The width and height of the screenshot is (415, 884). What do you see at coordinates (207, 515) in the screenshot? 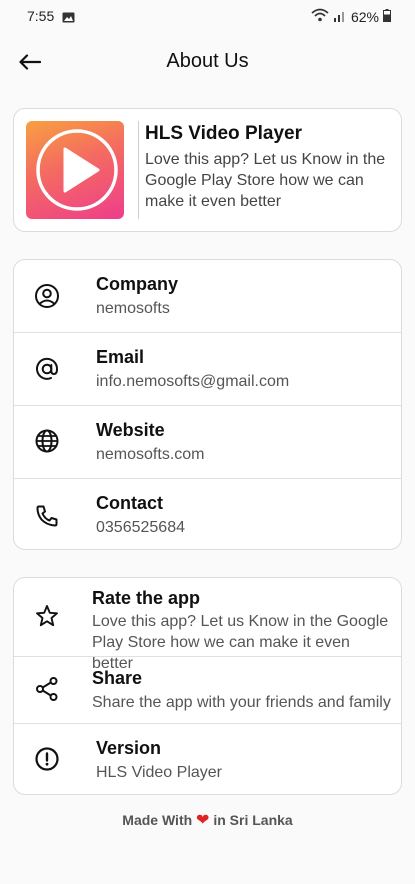
I see `contact-row: Contact 0356525684` at bounding box center [207, 515].